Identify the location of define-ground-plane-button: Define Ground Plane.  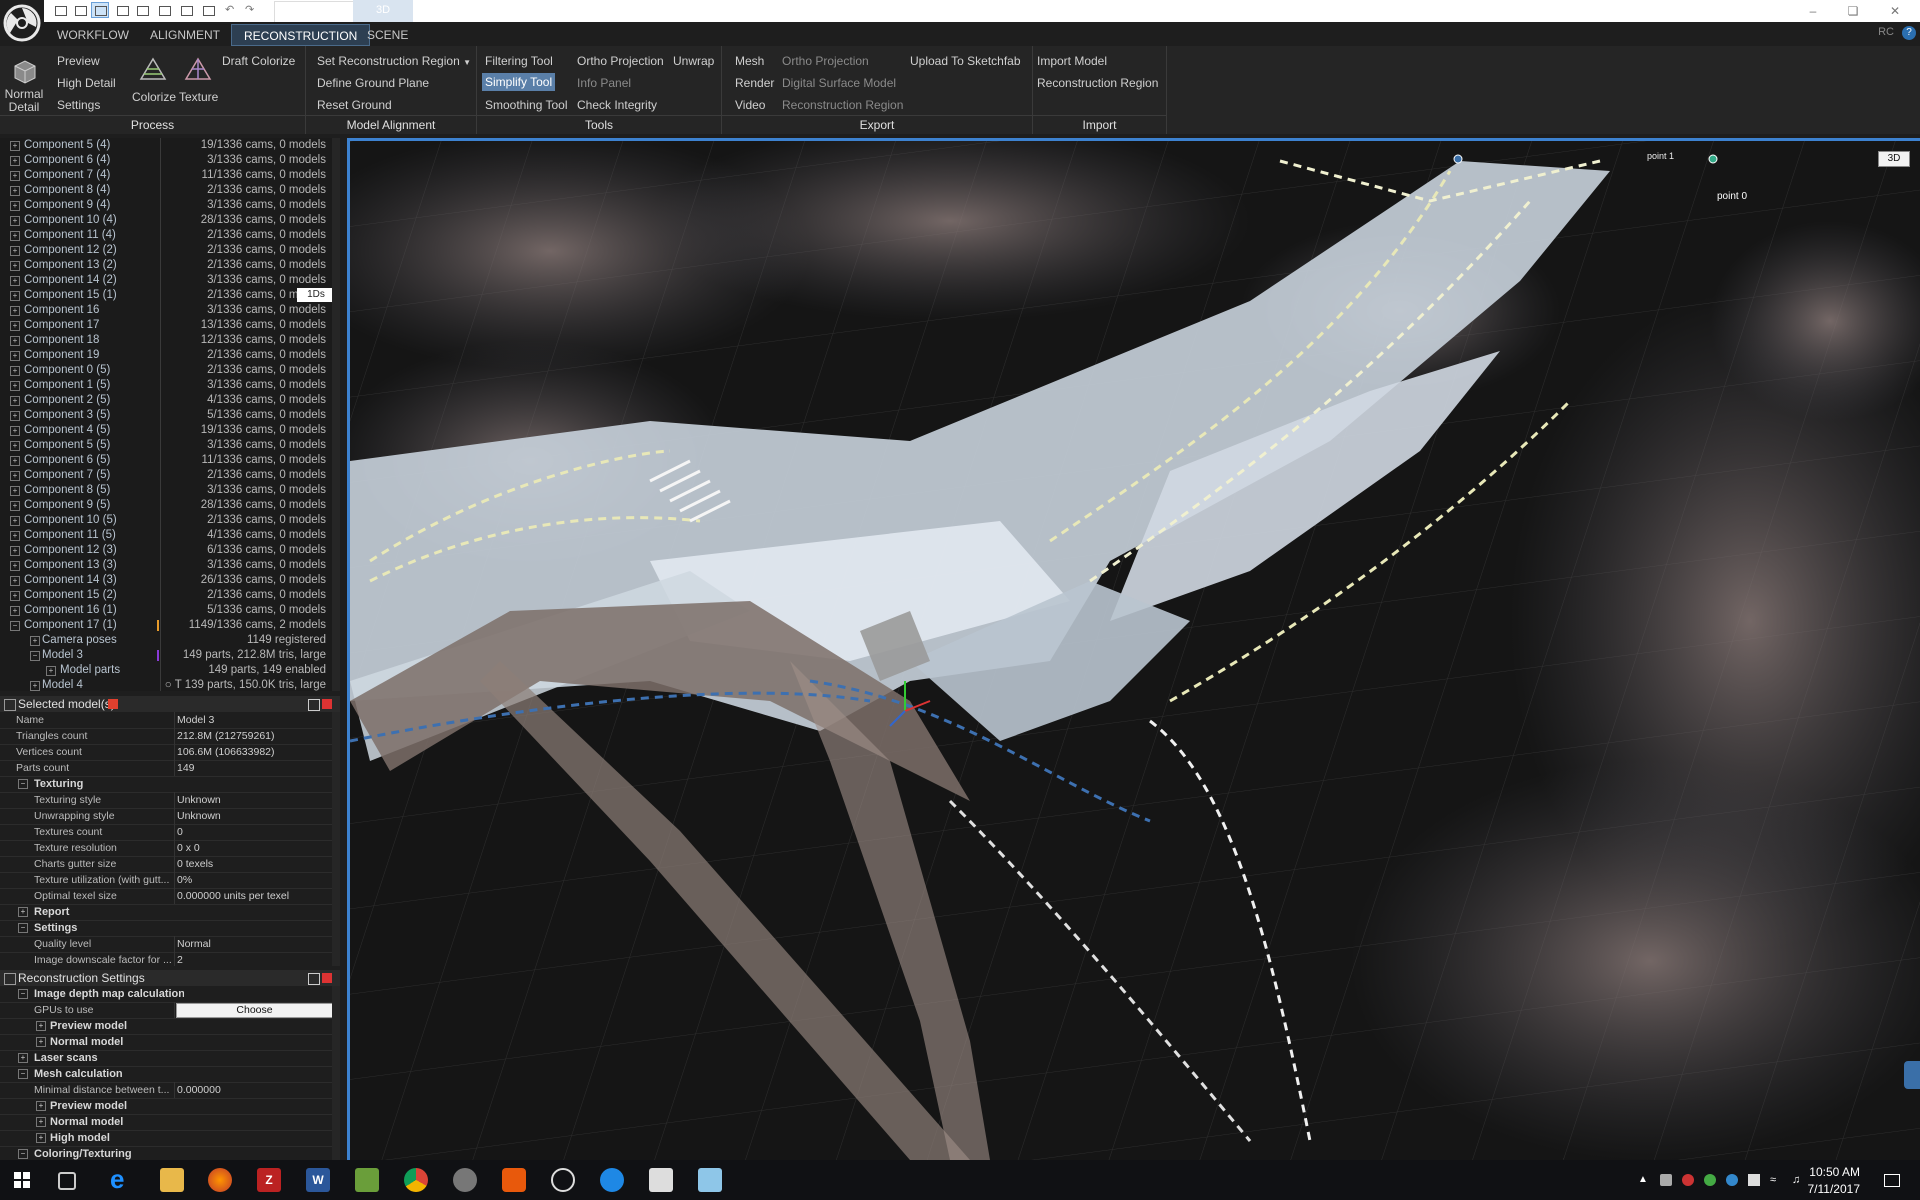
(373, 83).